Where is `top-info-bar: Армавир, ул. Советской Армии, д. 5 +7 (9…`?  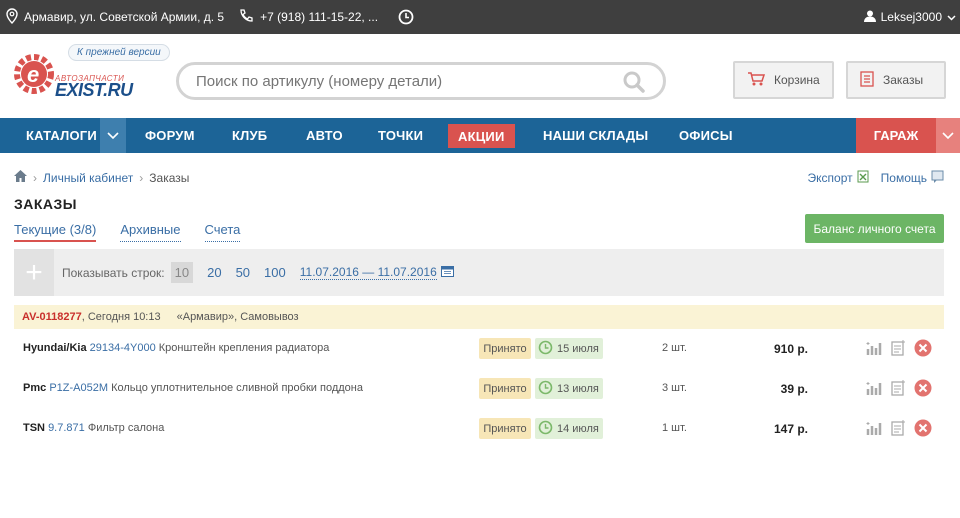 top-info-bar: Армавир, ул. Советской Армии, д. 5 +7 (9… is located at coordinates (480, 17).